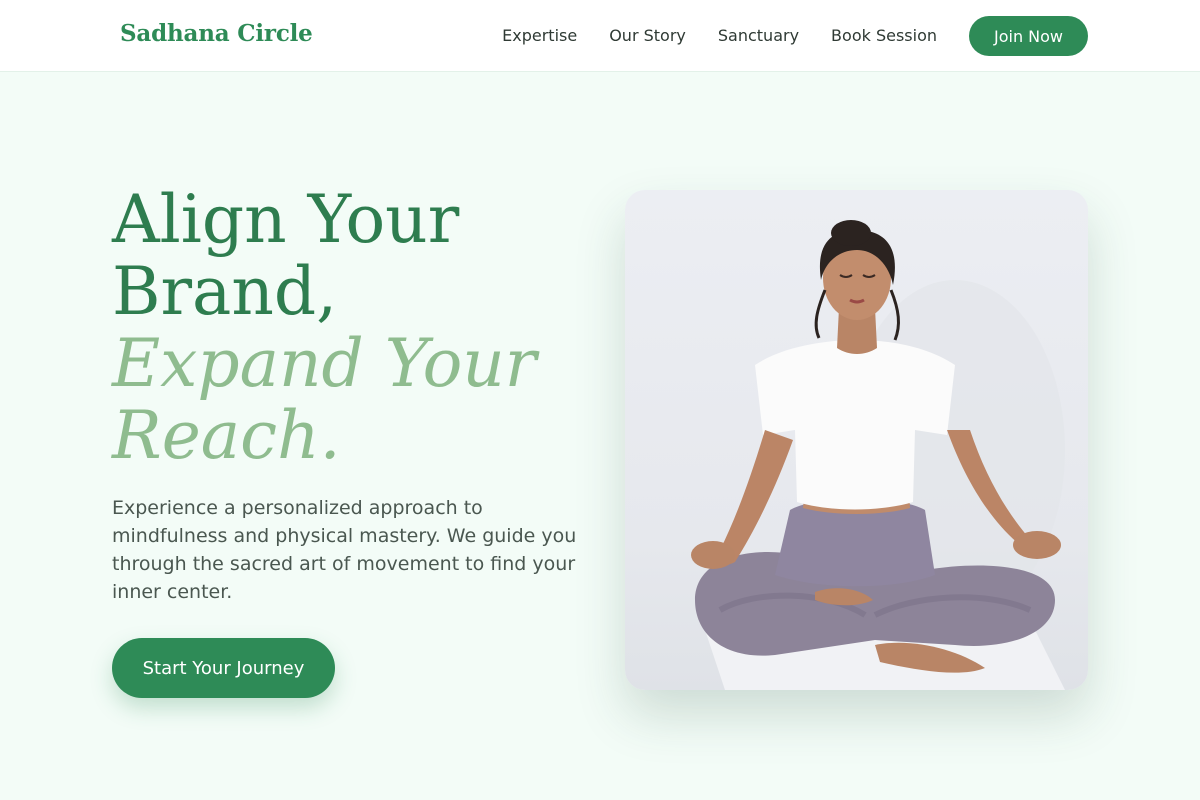 The image size is (1200, 800). What do you see at coordinates (539, 35) in the screenshot?
I see `nav-link-expertise: Expertise` at bounding box center [539, 35].